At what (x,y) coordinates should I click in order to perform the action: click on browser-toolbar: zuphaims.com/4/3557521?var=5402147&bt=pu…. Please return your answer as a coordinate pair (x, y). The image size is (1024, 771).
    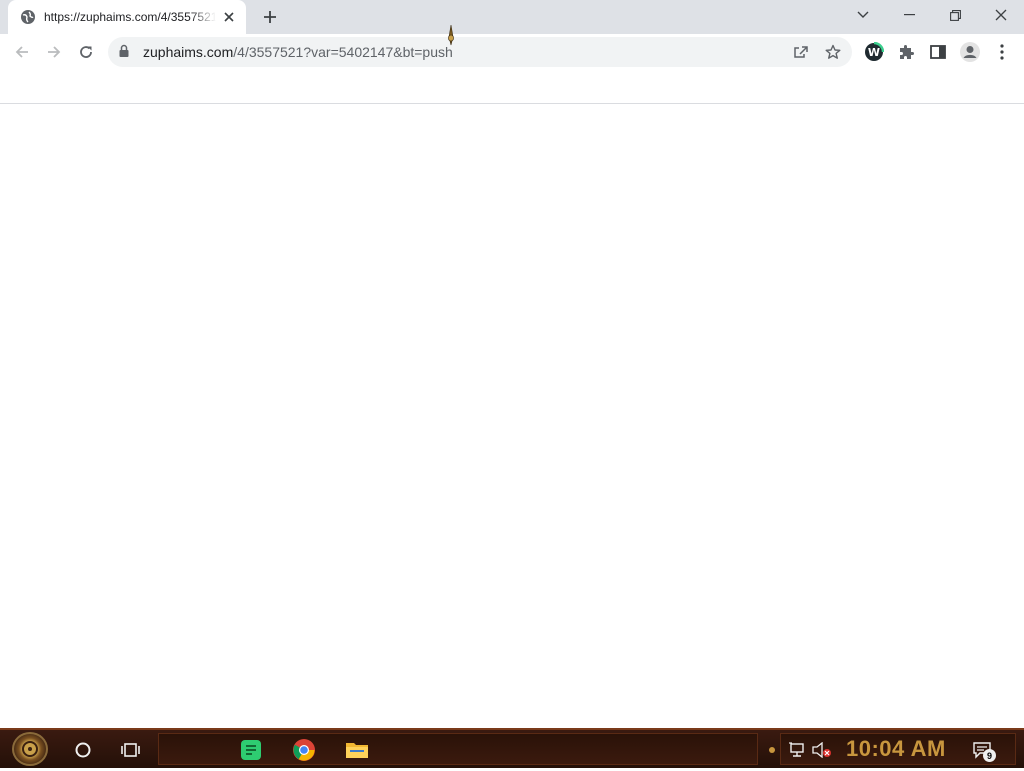
    Looking at the image, I should click on (512, 52).